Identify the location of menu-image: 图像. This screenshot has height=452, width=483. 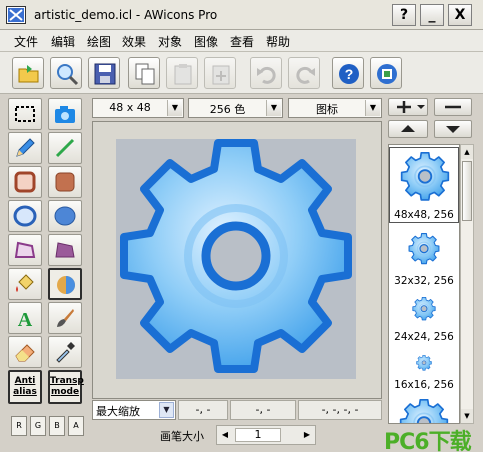
(206, 41).